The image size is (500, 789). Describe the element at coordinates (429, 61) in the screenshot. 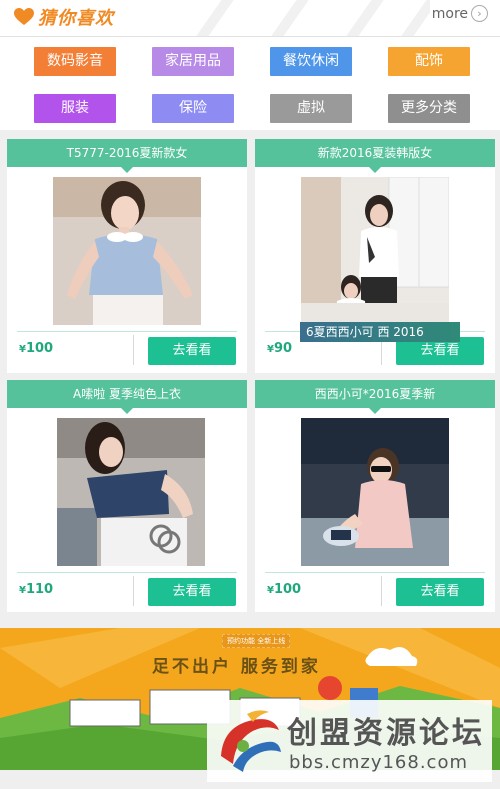

I see `category-button-accessories: 配饰` at that location.